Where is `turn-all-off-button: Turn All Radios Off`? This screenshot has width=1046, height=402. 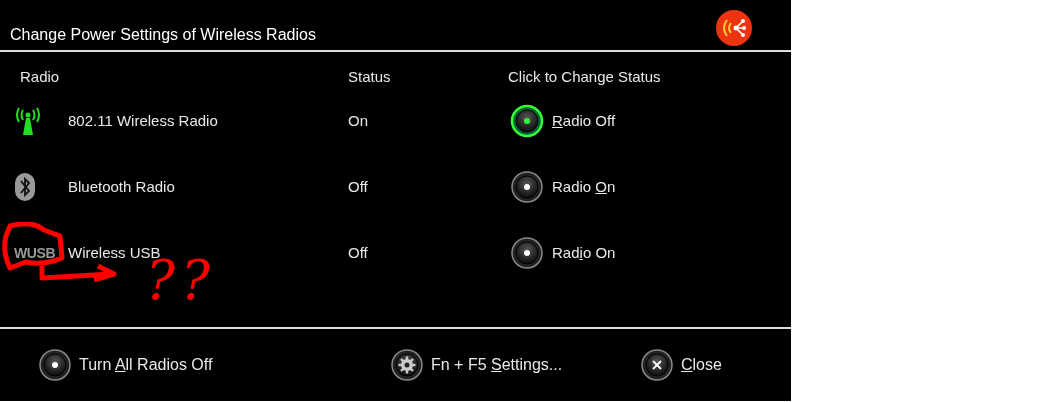
turn-all-off-button: Turn All Radios Off is located at coordinates (214, 365).